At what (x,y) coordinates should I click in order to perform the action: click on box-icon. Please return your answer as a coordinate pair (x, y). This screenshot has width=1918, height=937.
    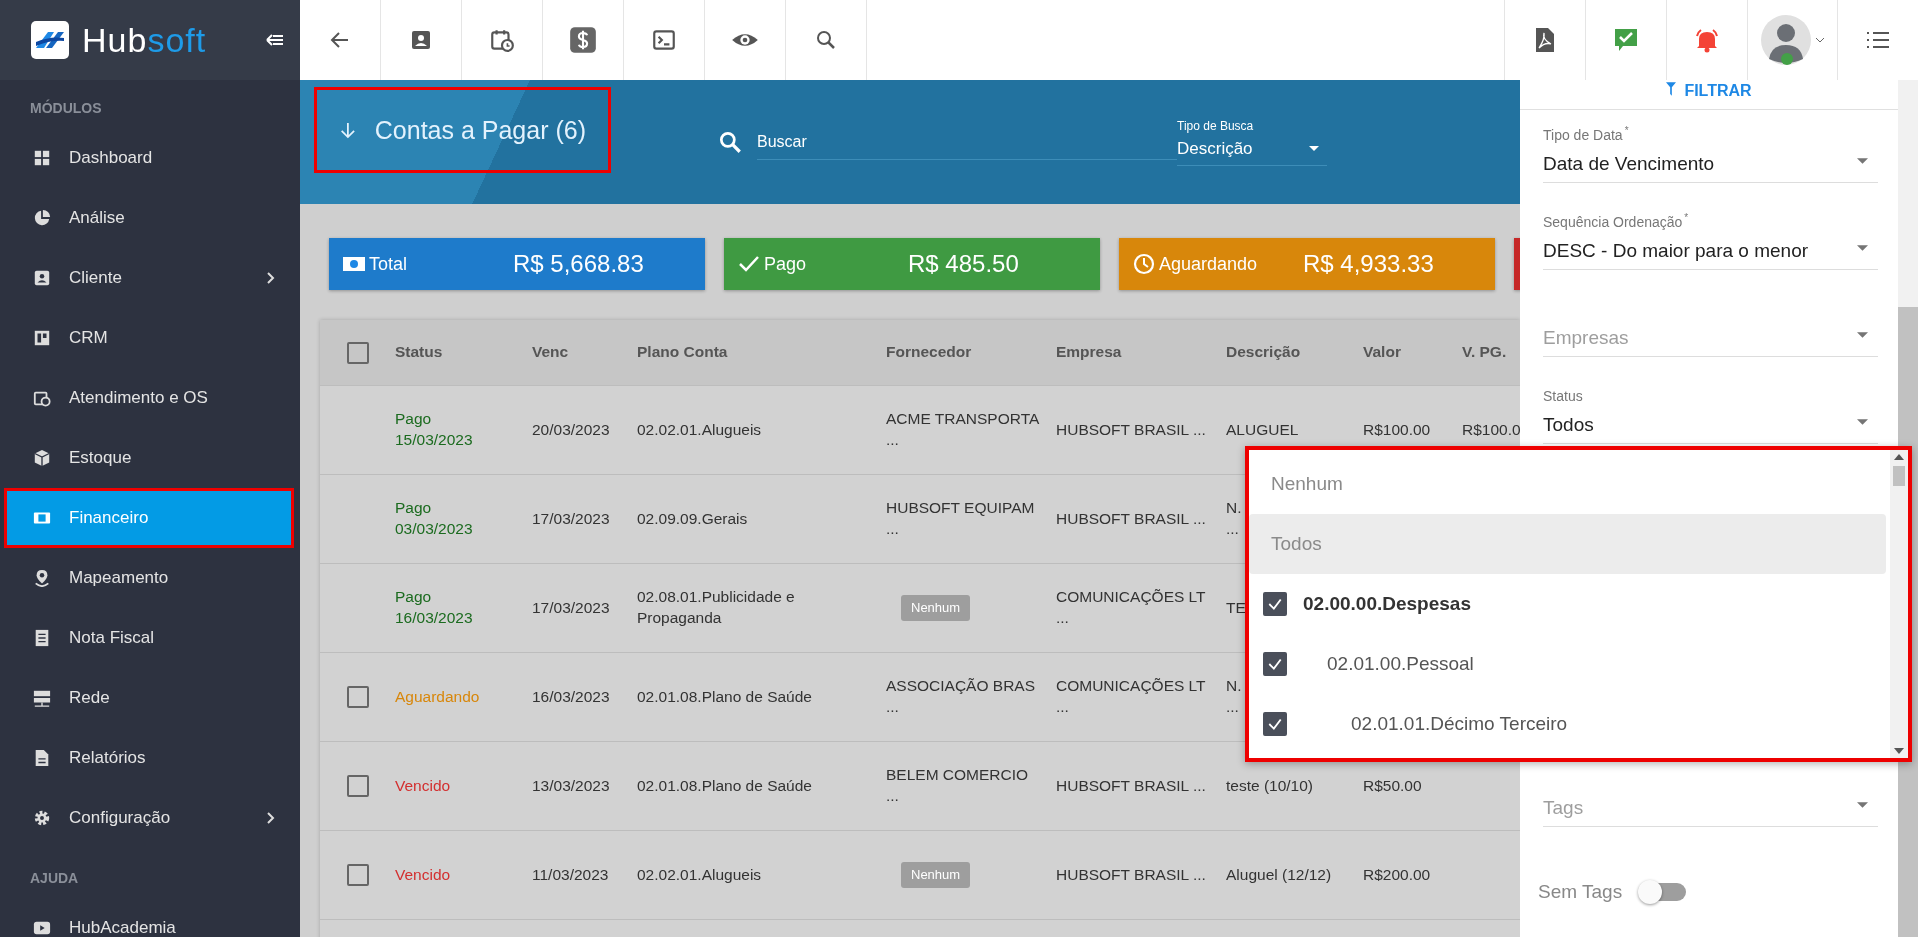
    Looking at the image, I should click on (42, 458).